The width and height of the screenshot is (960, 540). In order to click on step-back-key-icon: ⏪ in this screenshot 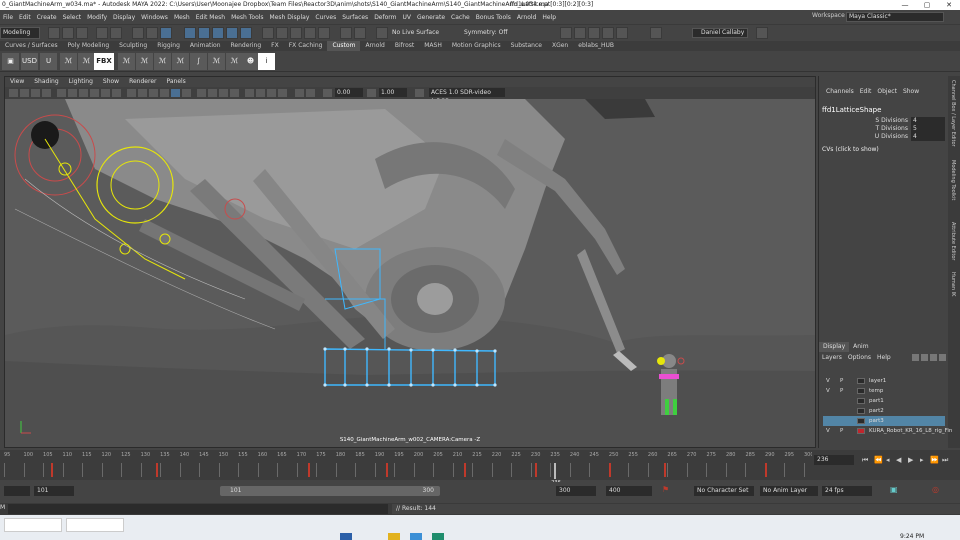, I will do `click(878, 460)`.